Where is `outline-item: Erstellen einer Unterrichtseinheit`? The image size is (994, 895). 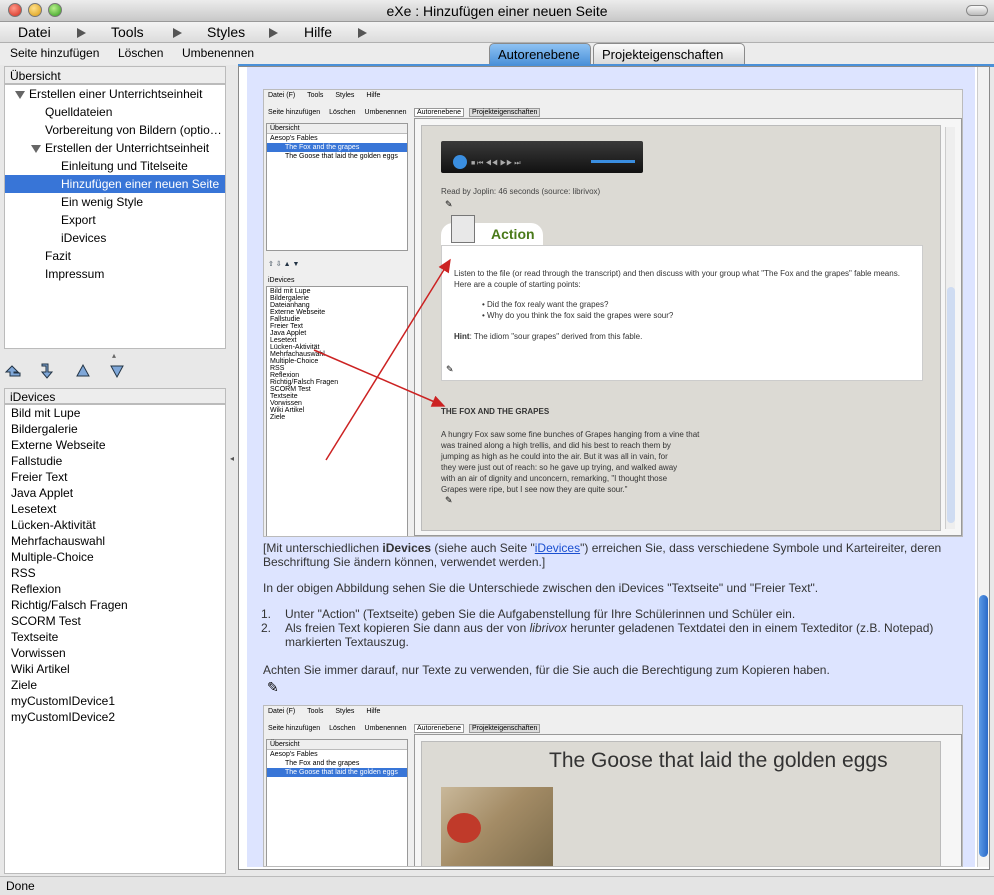 outline-item: Erstellen einer Unterrichtseinheit is located at coordinates (109, 94).